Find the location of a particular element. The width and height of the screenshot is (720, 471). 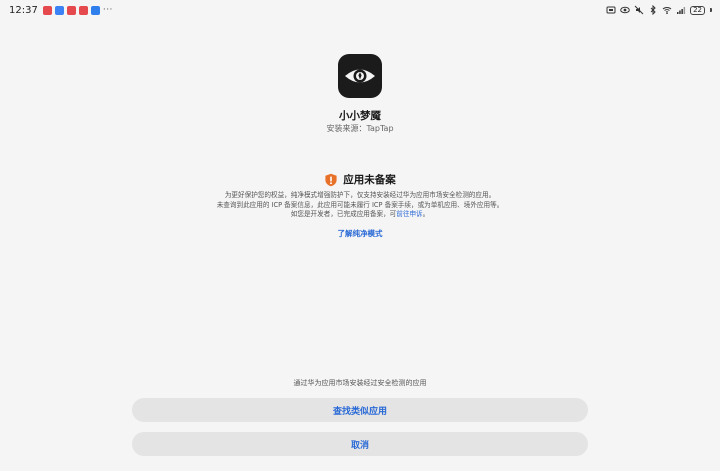

warning-title: 应用未备案 is located at coordinates (369, 180).